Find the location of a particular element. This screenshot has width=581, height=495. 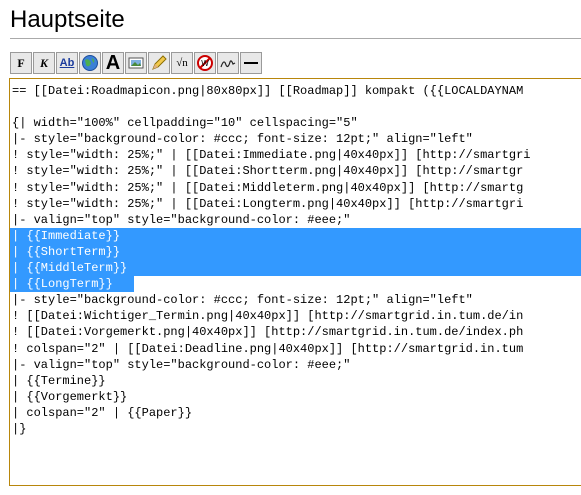

signature-icon is located at coordinates (228, 64).